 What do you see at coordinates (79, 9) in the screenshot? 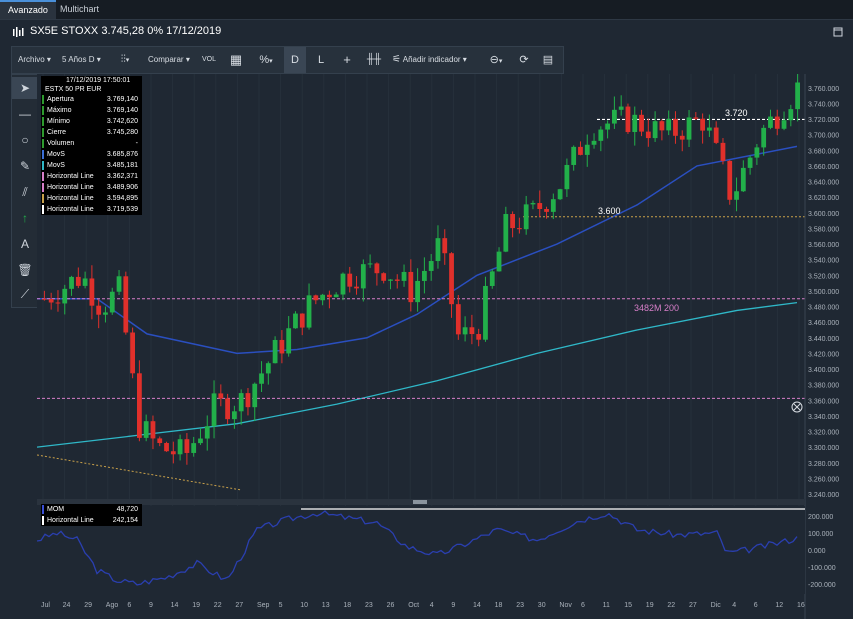
I see `tab-multichart: Multichart` at bounding box center [79, 9].